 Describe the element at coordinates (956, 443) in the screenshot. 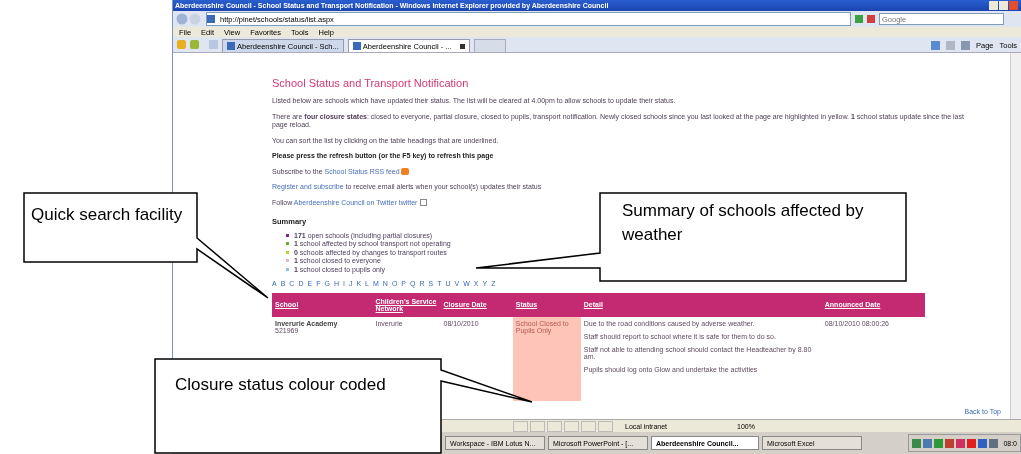

I see `tray-icons` at that location.